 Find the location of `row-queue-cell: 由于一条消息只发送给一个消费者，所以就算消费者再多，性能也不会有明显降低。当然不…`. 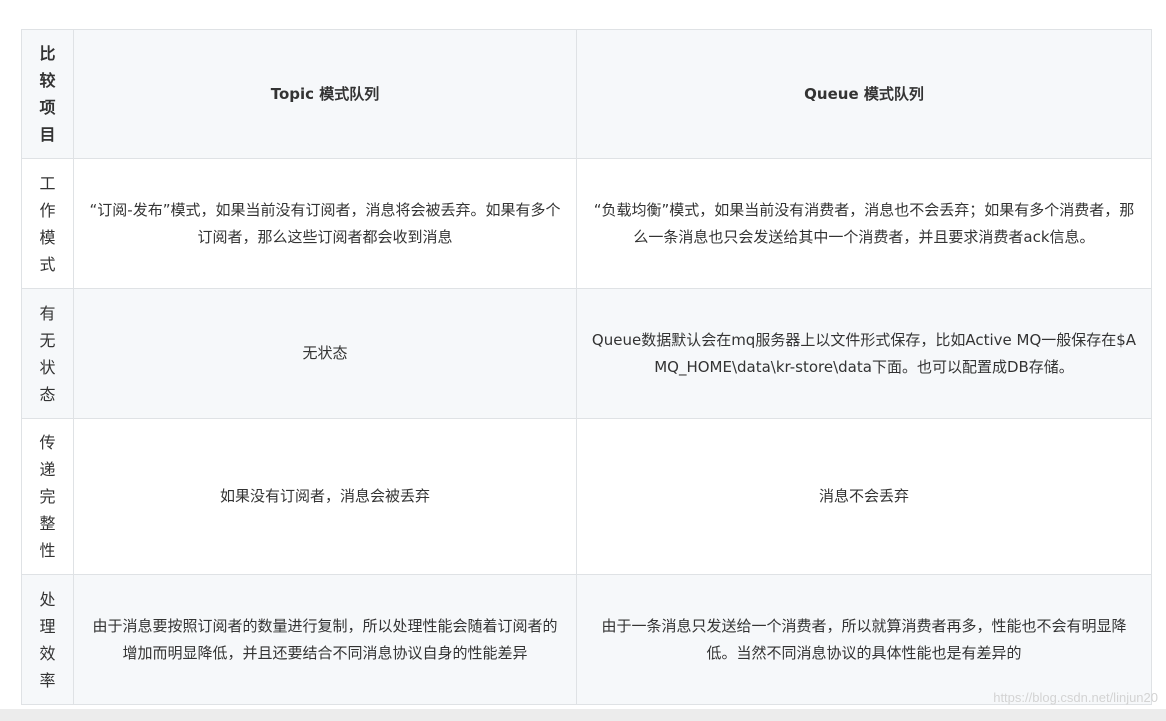

row-queue-cell: 由于一条消息只发送给一个消费者，所以就算消费者再多，性能也不会有明显降低。当然不… is located at coordinates (864, 639).